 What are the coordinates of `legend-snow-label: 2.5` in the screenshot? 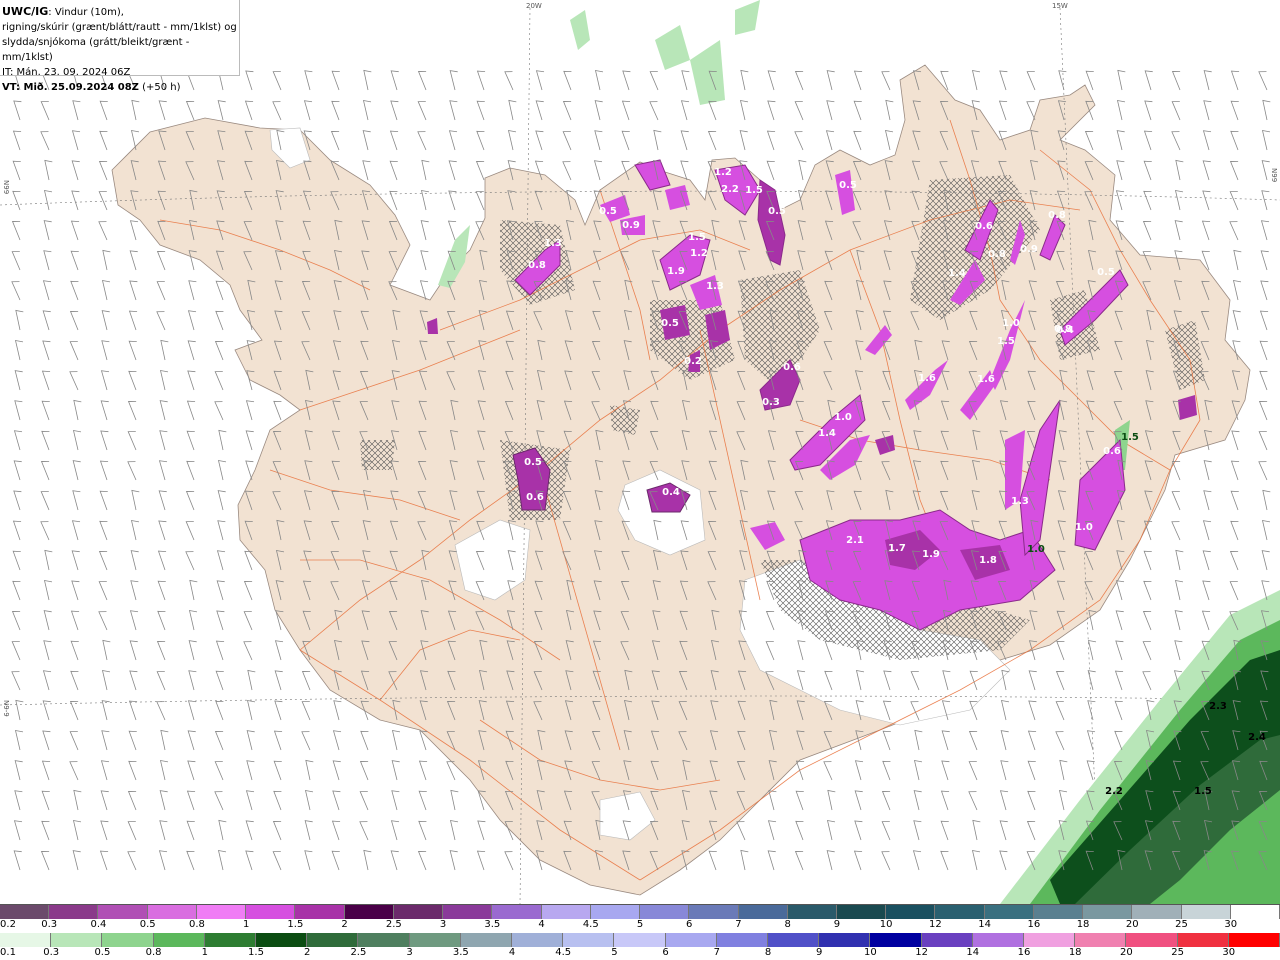 It's located at (393, 924).